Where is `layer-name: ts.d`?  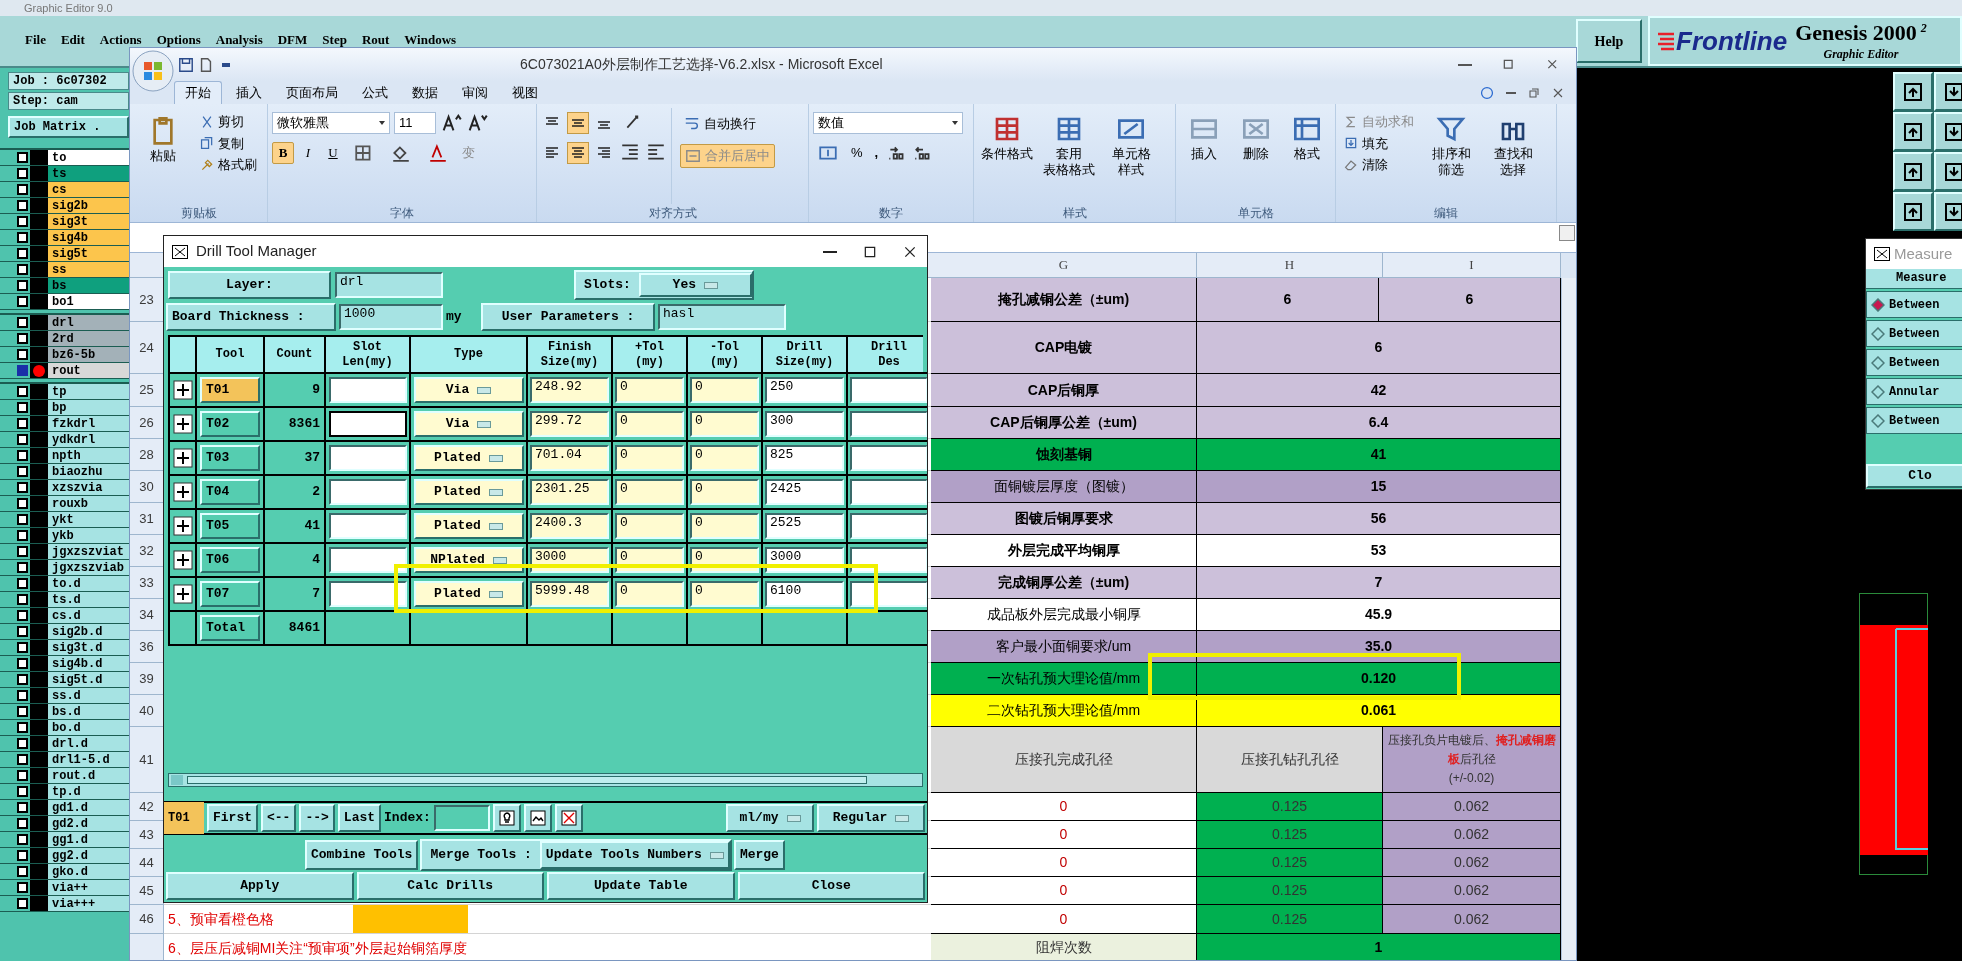 layer-name: ts.d is located at coordinates (88, 599).